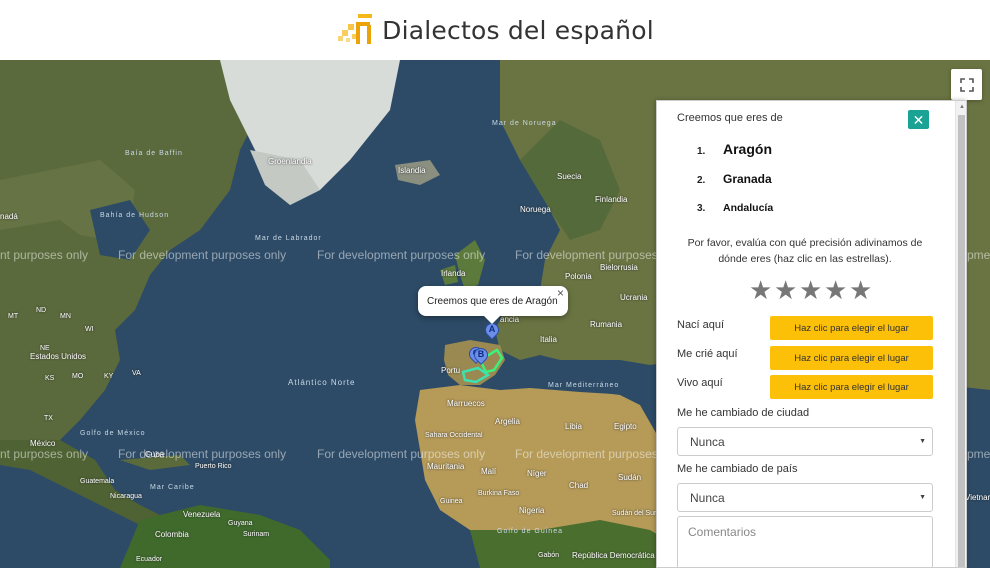 This screenshot has width=990, height=568. I want to click on live-here-button: Haz clic para elegir el lugar, so click(851, 387).